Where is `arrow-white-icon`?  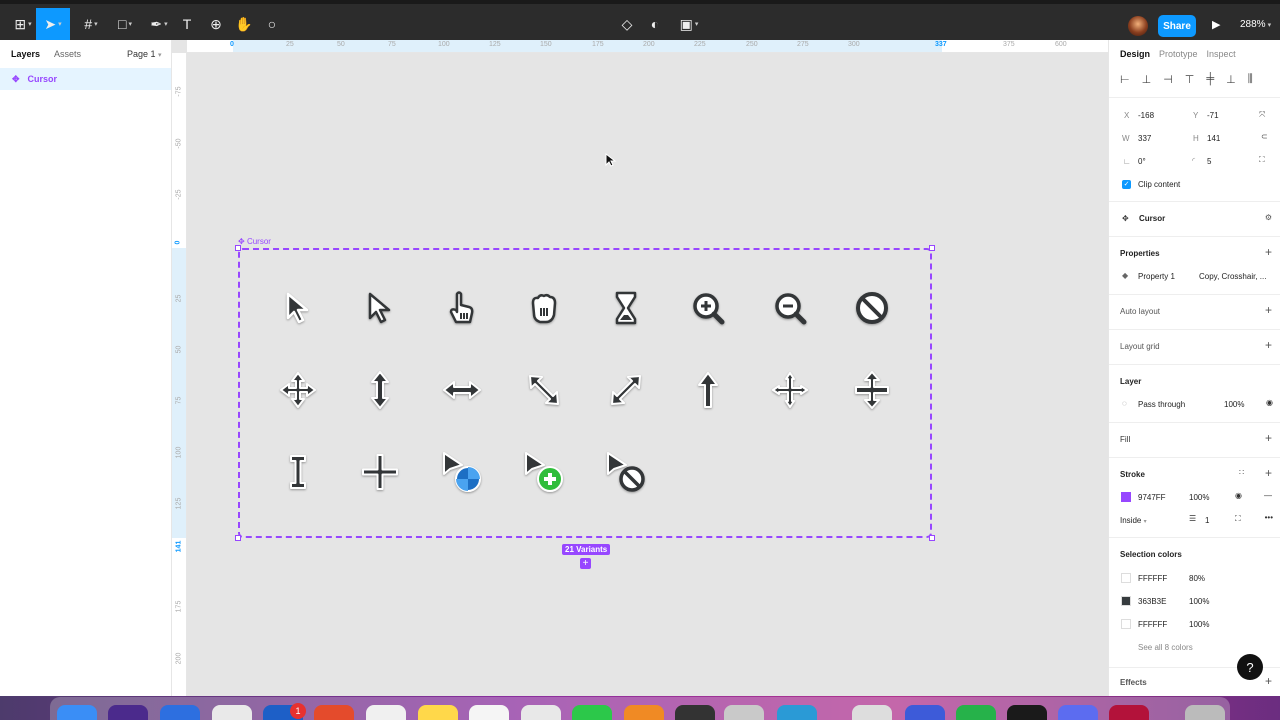 arrow-white-icon is located at coordinates (380, 308).